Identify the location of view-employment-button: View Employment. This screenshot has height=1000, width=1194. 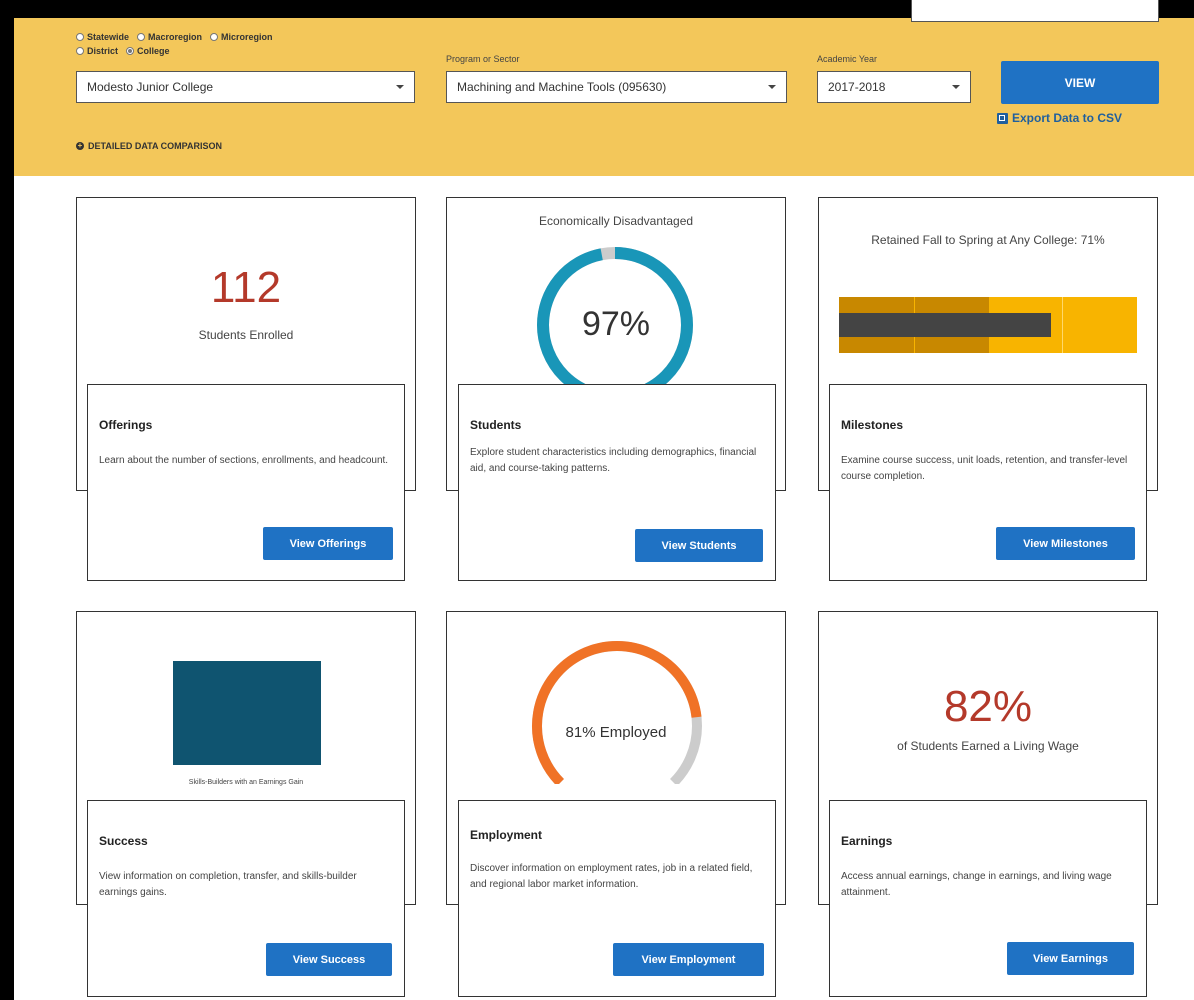
(688, 959).